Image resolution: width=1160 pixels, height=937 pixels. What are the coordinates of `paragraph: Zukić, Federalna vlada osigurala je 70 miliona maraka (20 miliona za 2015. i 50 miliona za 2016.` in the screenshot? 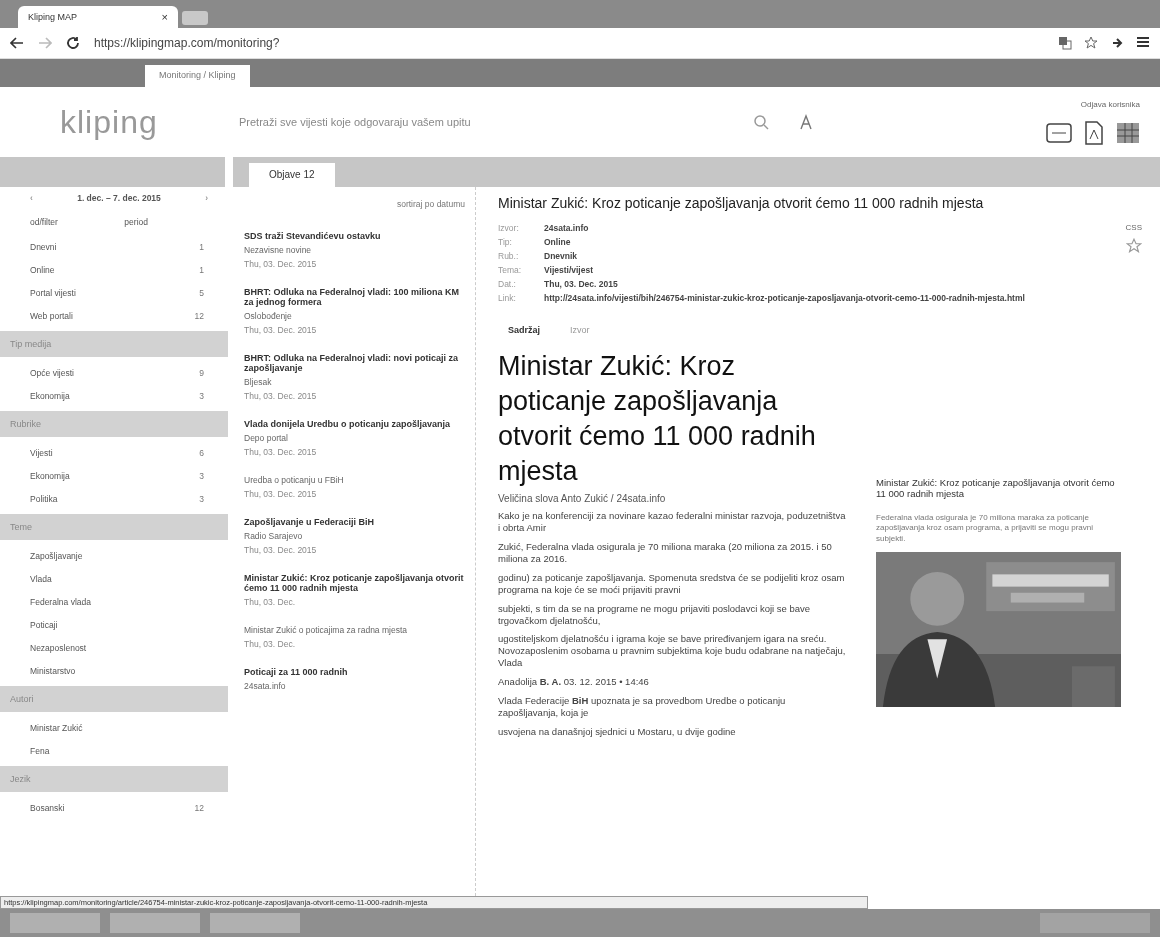 It's located at (665, 553).